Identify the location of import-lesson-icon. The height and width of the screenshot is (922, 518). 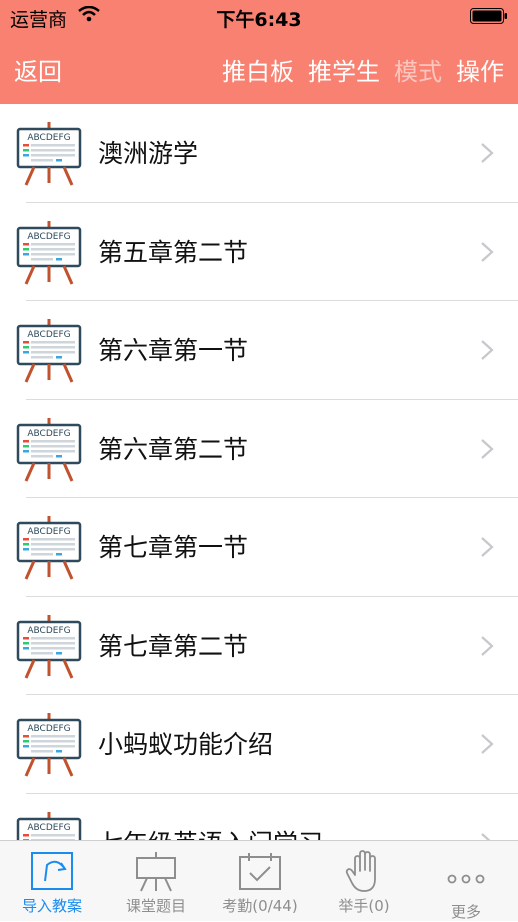
(52, 871).